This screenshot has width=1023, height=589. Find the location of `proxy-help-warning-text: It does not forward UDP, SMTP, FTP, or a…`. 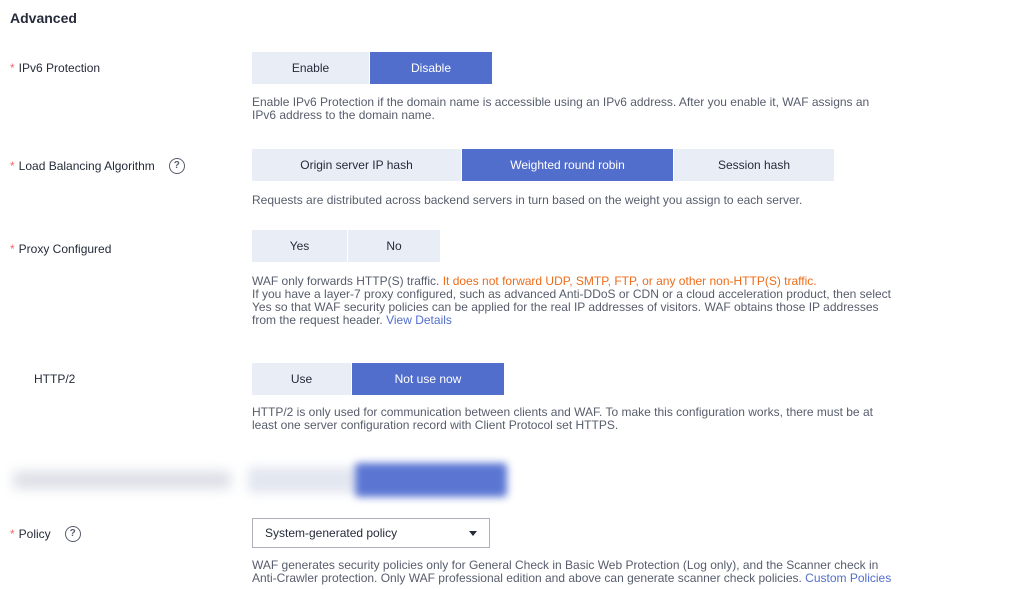

proxy-help-warning-text: It does not forward UDP, SMTP, FTP, or a… is located at coordinates (629, 281).